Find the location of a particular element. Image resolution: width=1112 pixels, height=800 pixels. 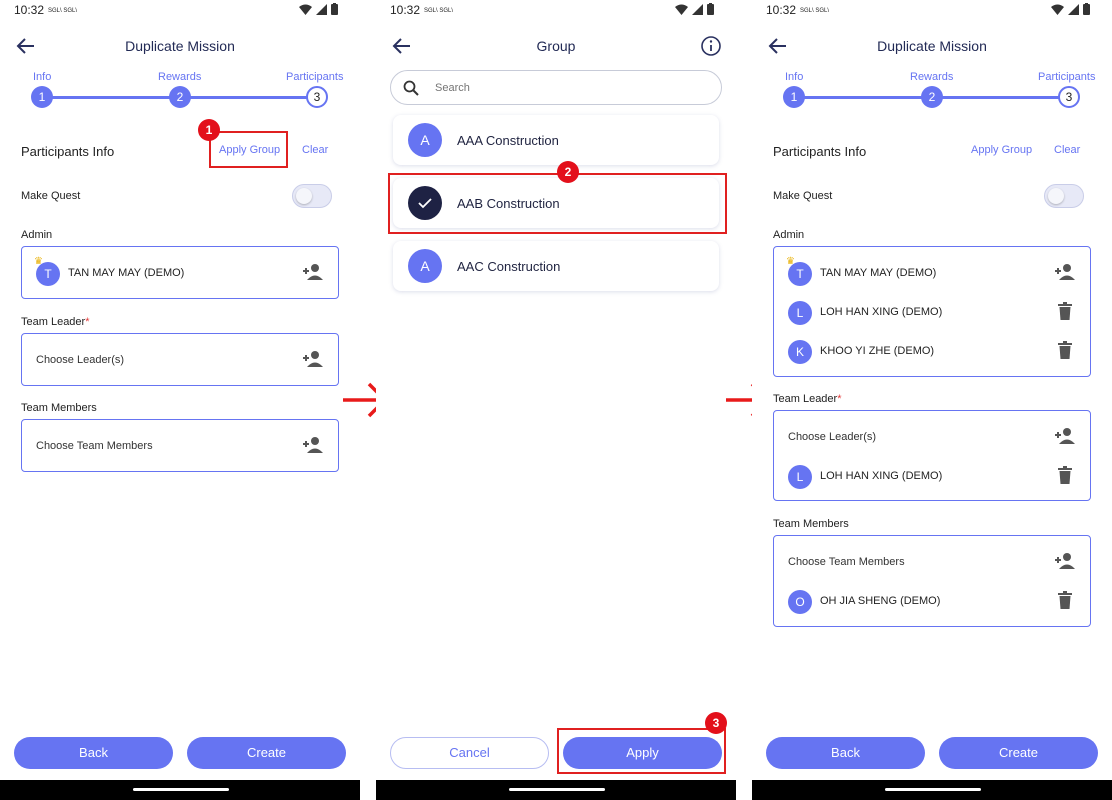

cancel-button: Cancel is located at coordinates (469, 753).